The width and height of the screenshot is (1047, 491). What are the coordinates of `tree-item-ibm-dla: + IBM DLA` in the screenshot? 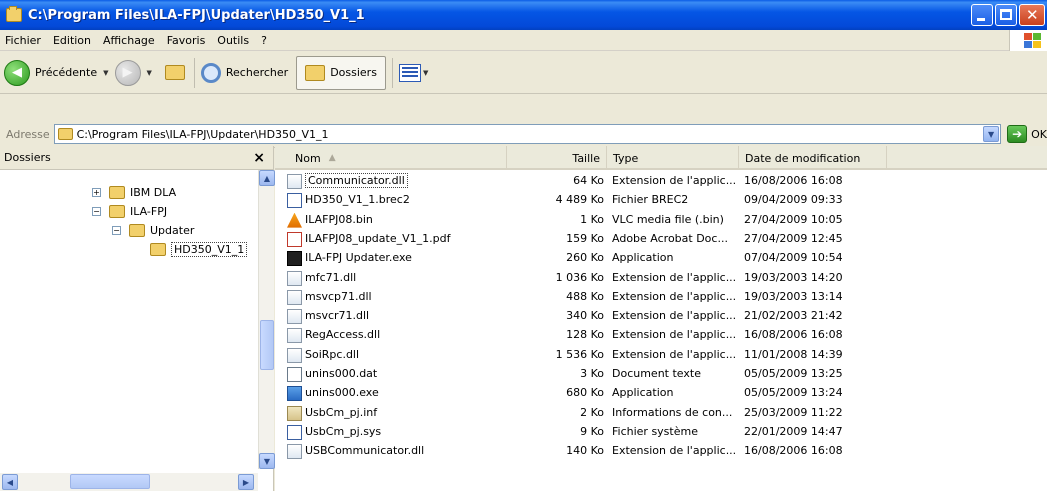 It's located at (134, 192).